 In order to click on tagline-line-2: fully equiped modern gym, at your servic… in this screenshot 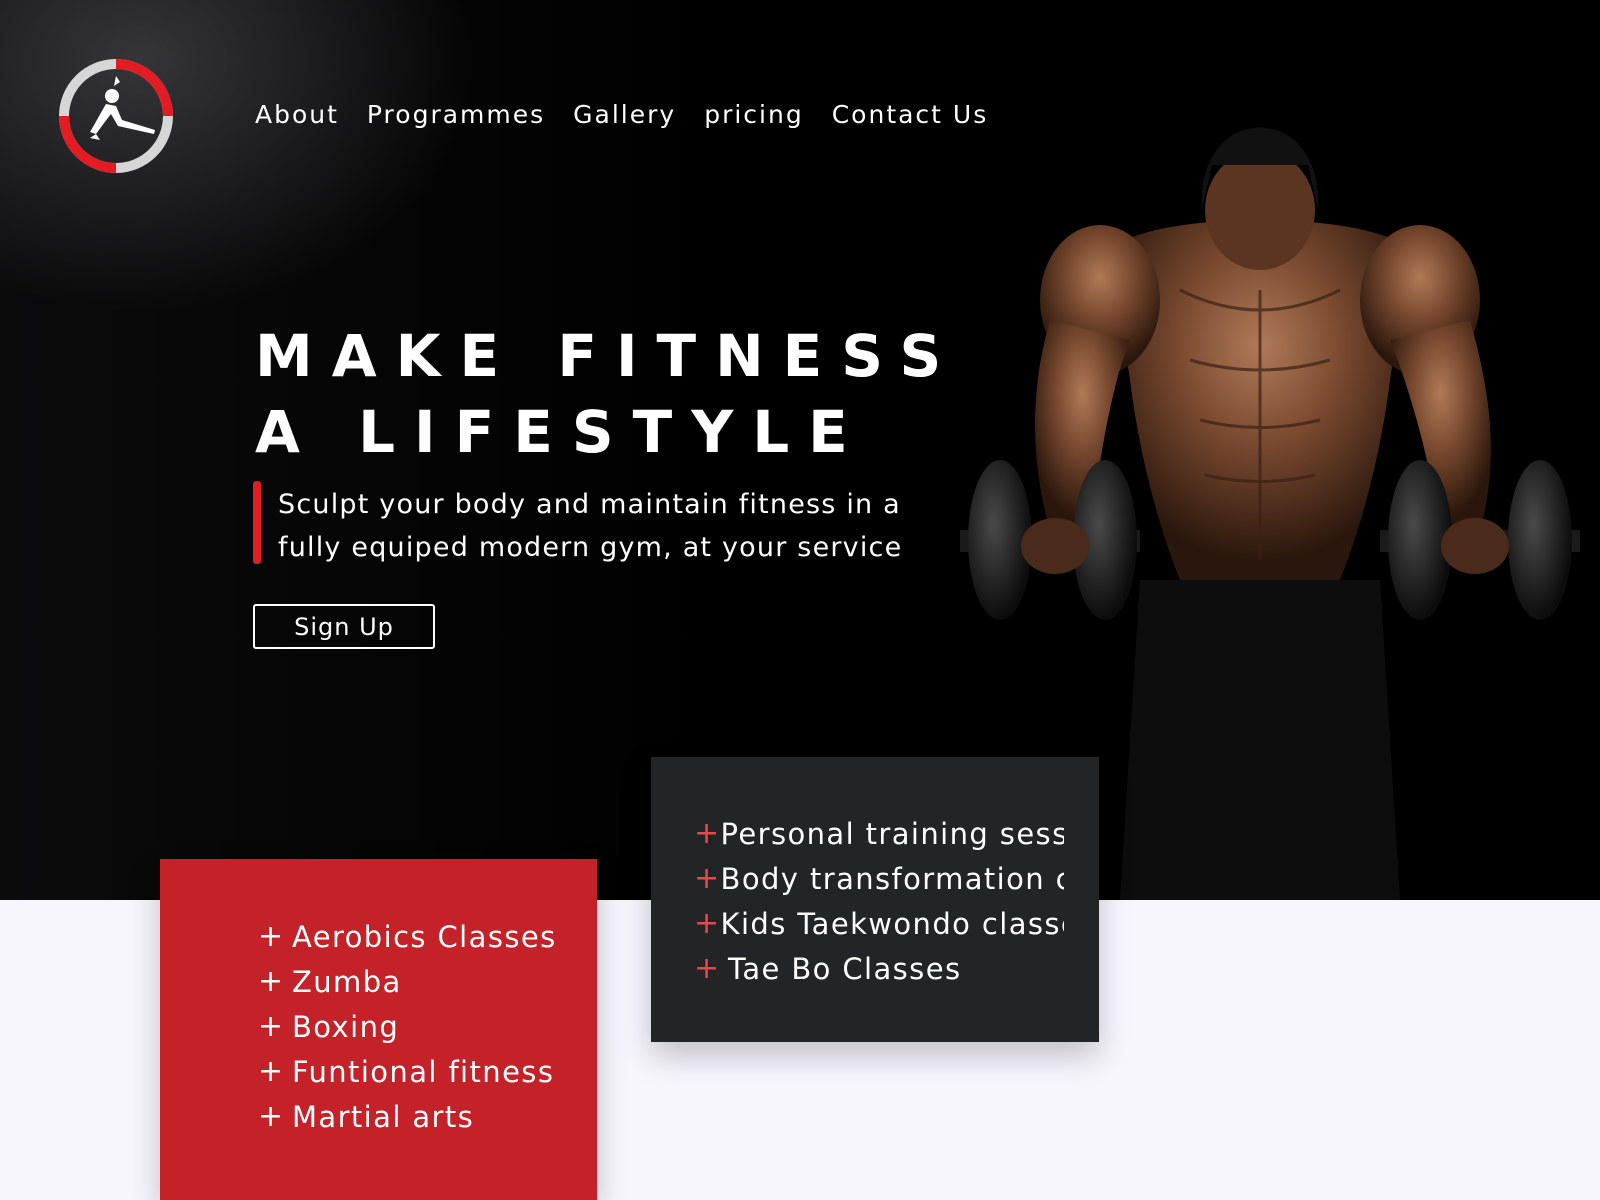, I will do `click(590, 547)`.